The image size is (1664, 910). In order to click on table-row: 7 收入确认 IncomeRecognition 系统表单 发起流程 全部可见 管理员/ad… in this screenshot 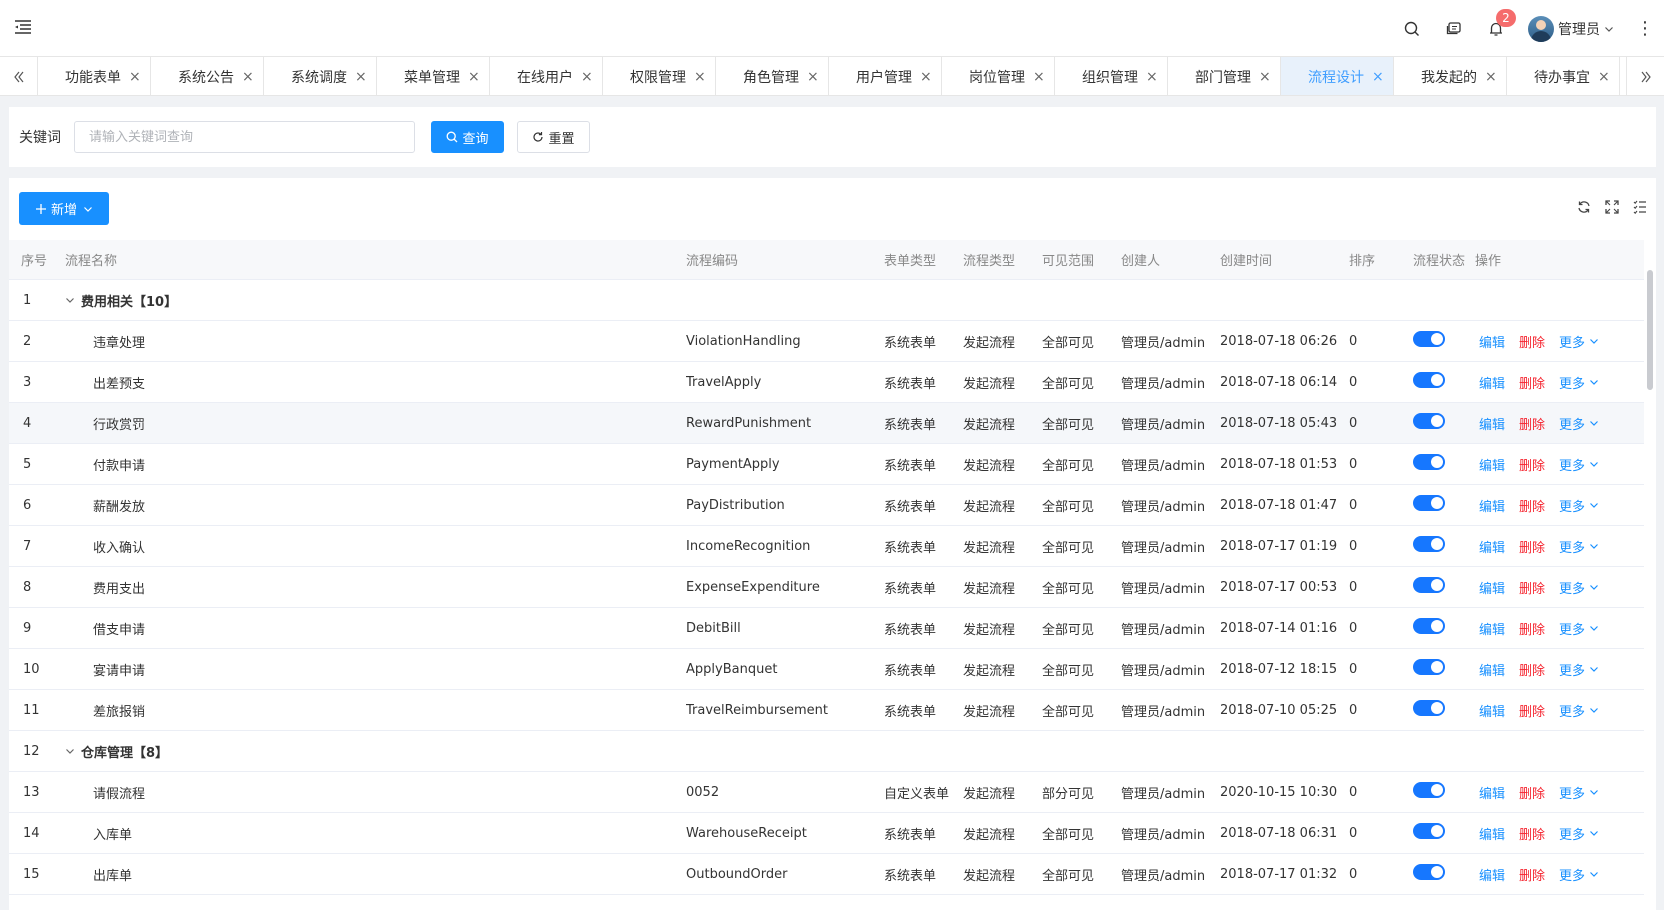, I will do `click(826, 546)`.